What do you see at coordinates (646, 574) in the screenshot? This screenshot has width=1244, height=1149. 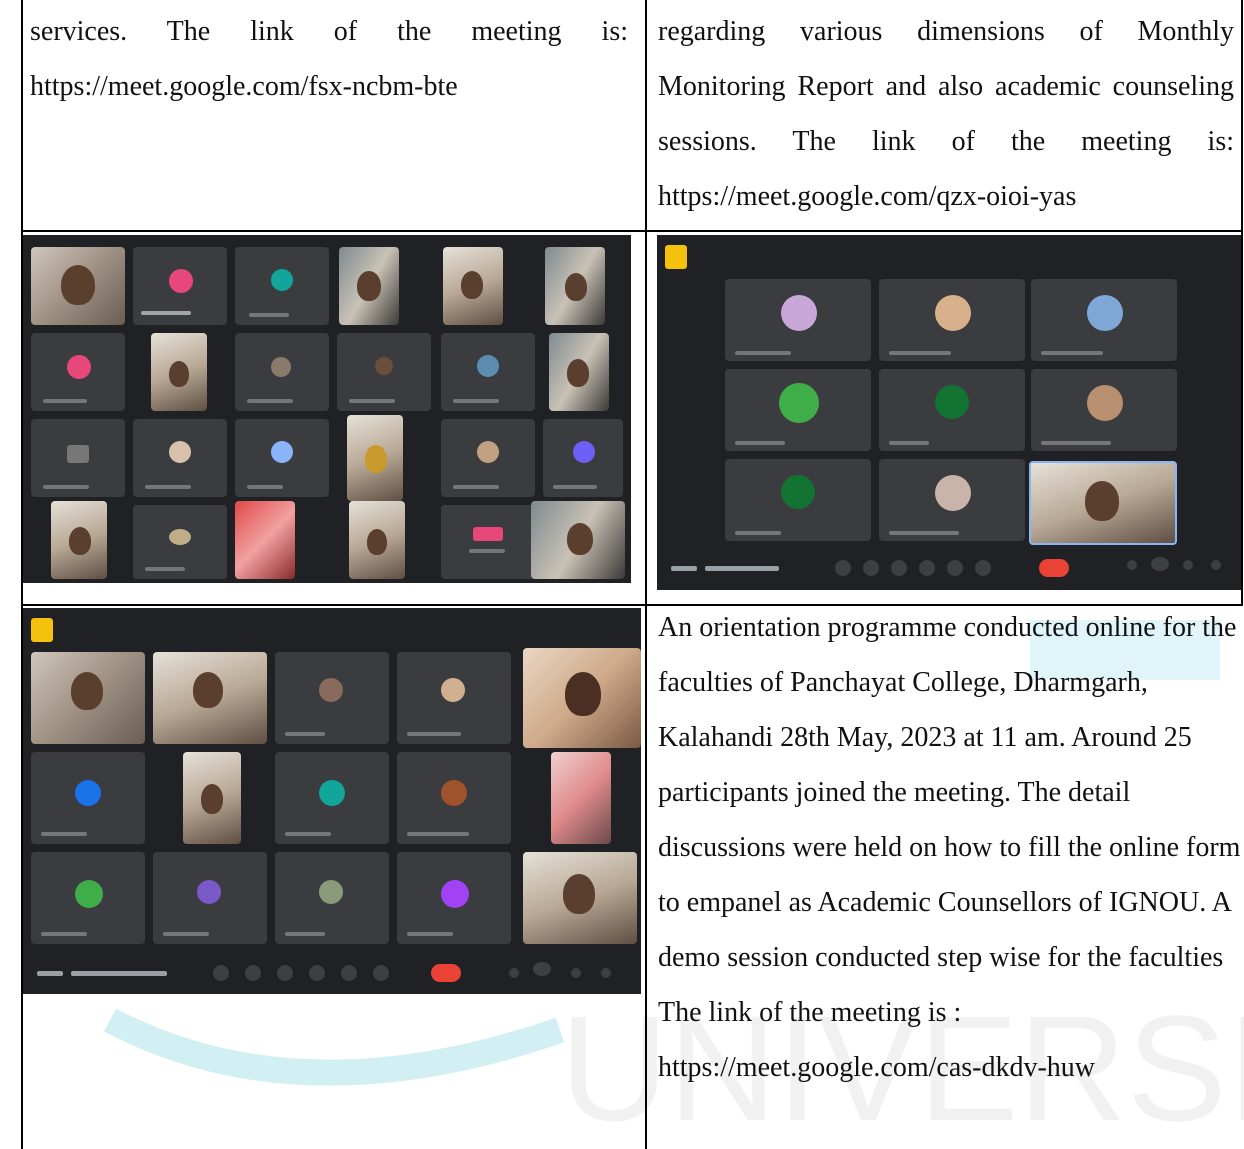 I see `table-border-middle` at bounding box center [646, 574].